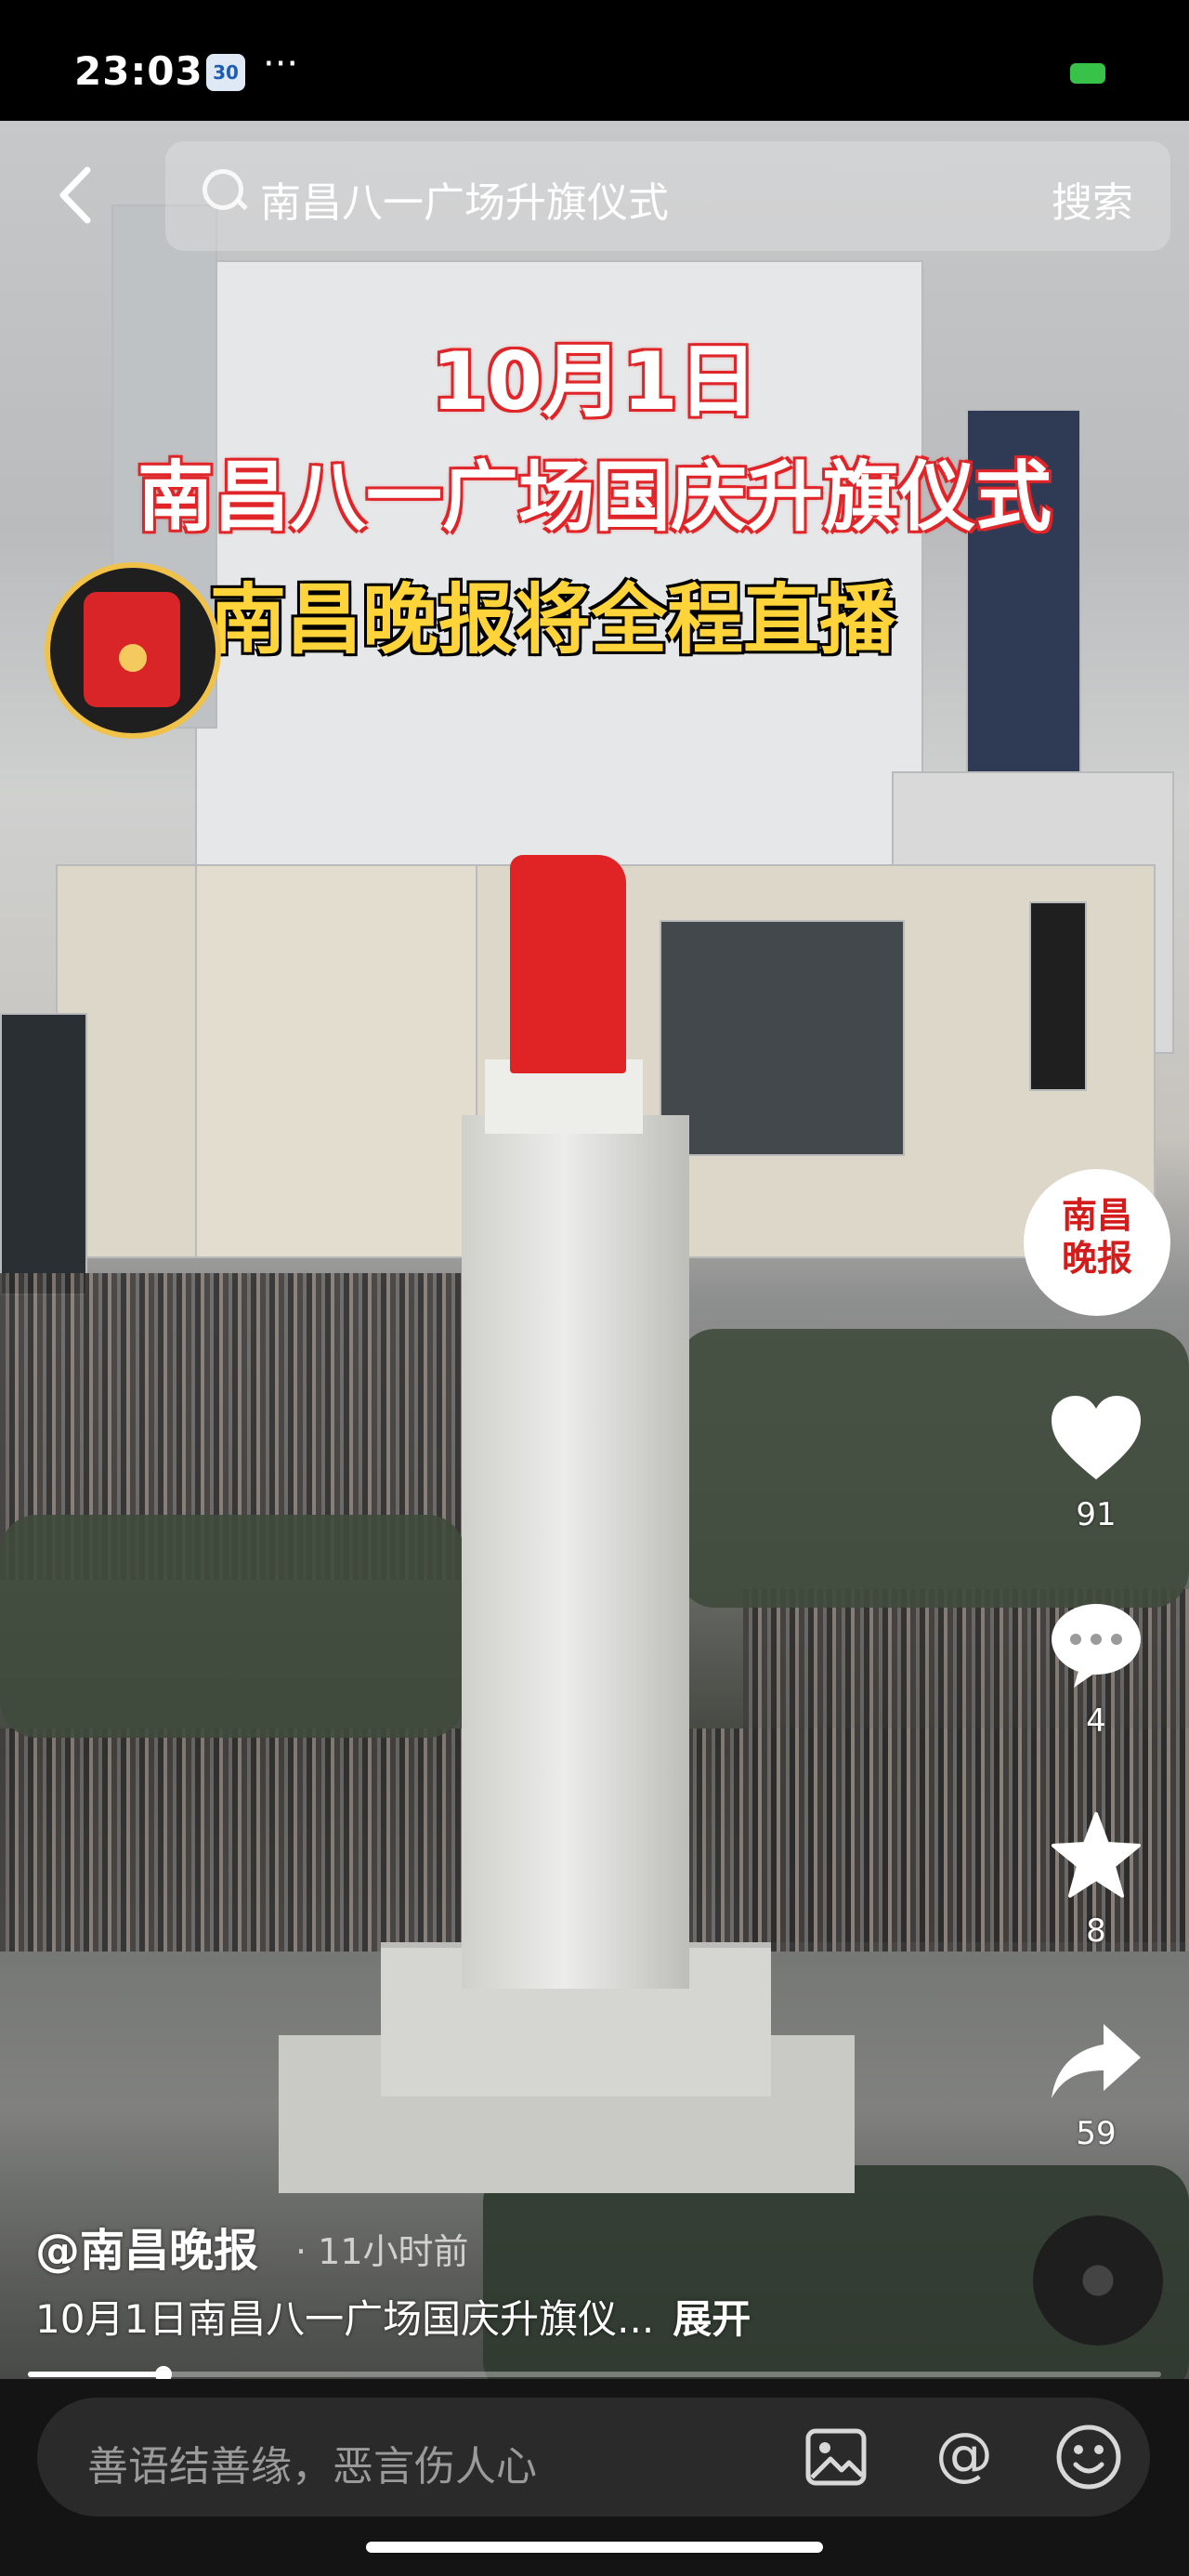 Image resolution: width=1189 pixels, height=2576 pixels. I want to click on trees, so click(232, 1626).